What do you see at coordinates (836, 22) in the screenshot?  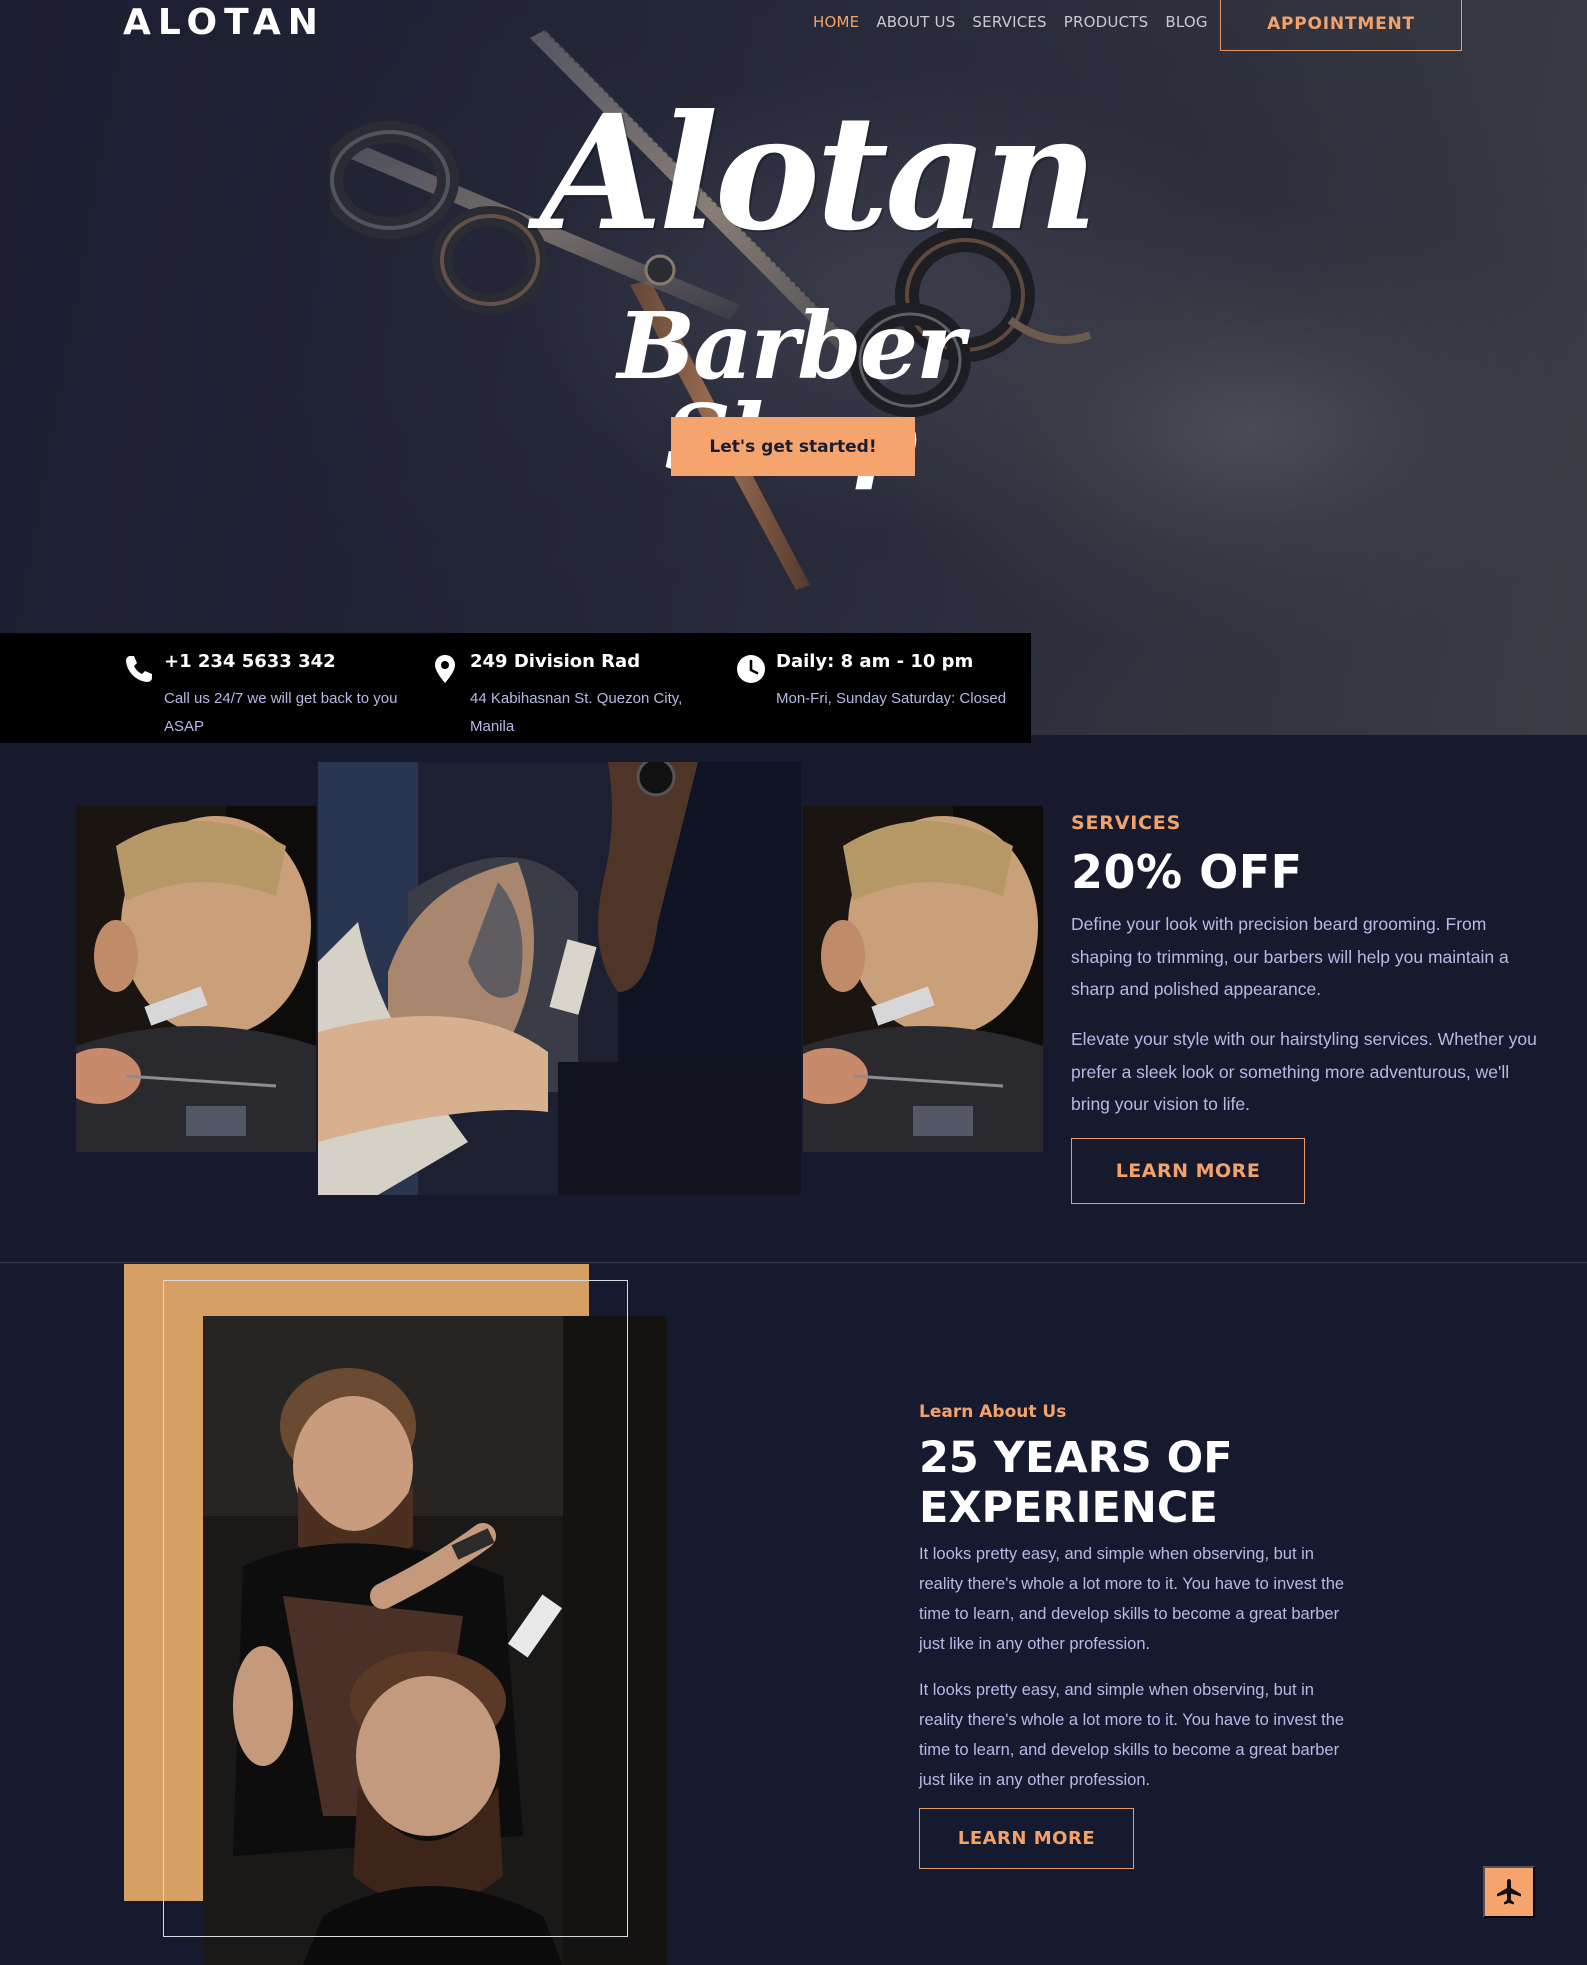 I see `nav-home: HOME` at bounding box center [836, 22].